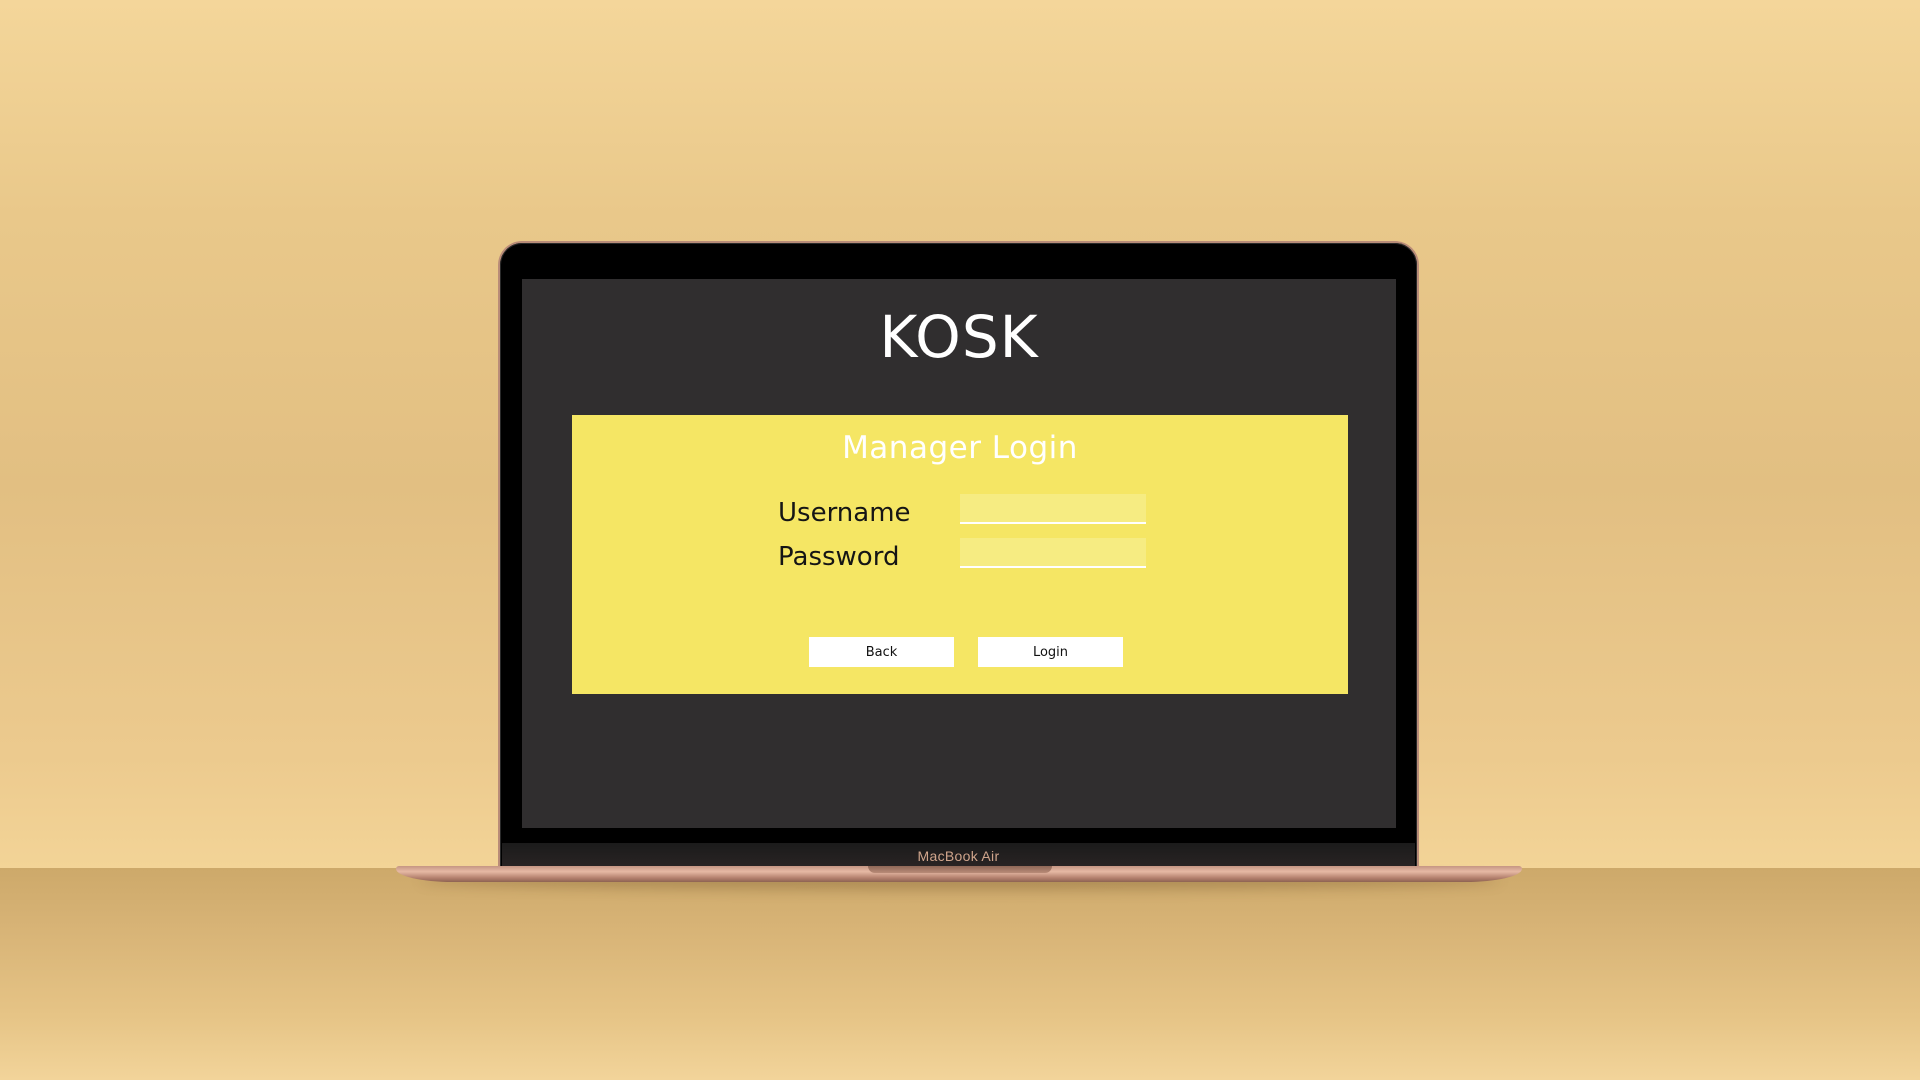 The image size is (1920, 1080). I want to click on password-input, so click(1053, 553).